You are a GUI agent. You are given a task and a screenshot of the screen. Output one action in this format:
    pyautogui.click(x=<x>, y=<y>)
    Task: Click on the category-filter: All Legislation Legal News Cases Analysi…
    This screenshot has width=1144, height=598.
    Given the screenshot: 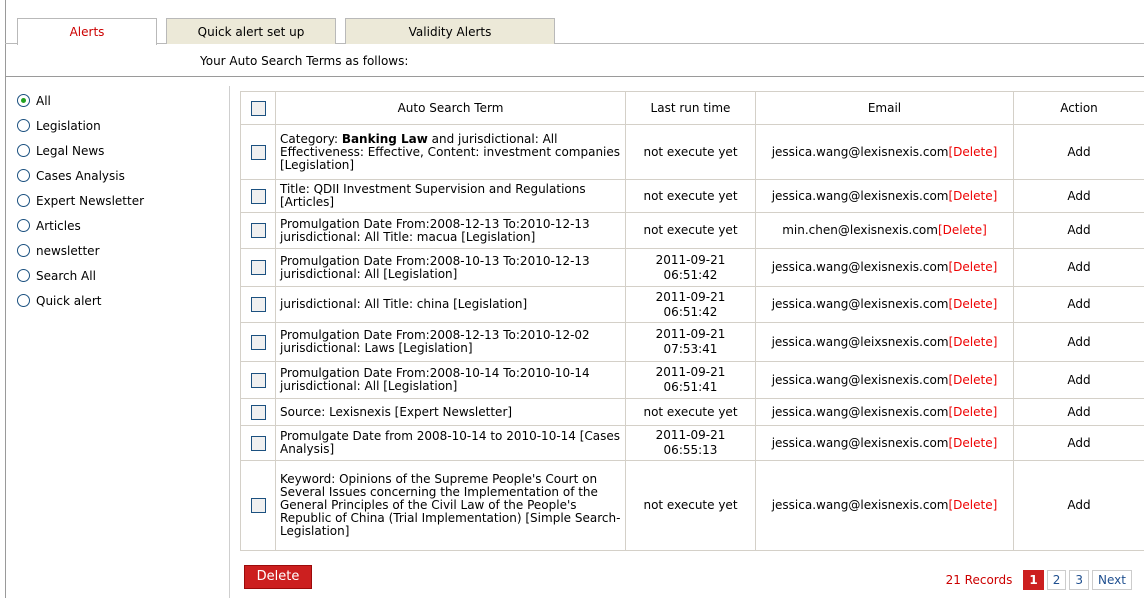 What is the action you would take?
    pyautogui.click(x=117, y=200)
    